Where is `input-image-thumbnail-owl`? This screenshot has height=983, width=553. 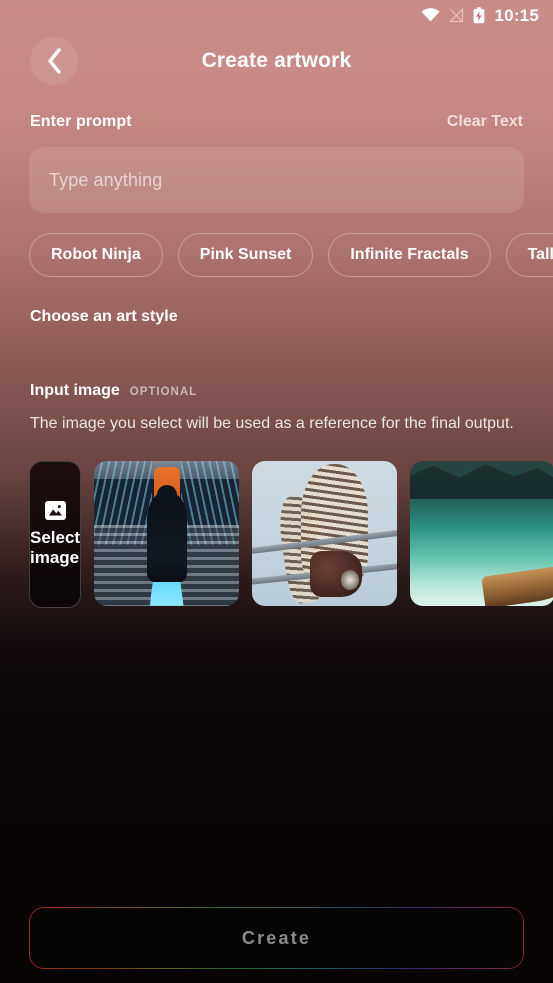
input-image-thumbnail-owl is located at coordinates (325, 534).